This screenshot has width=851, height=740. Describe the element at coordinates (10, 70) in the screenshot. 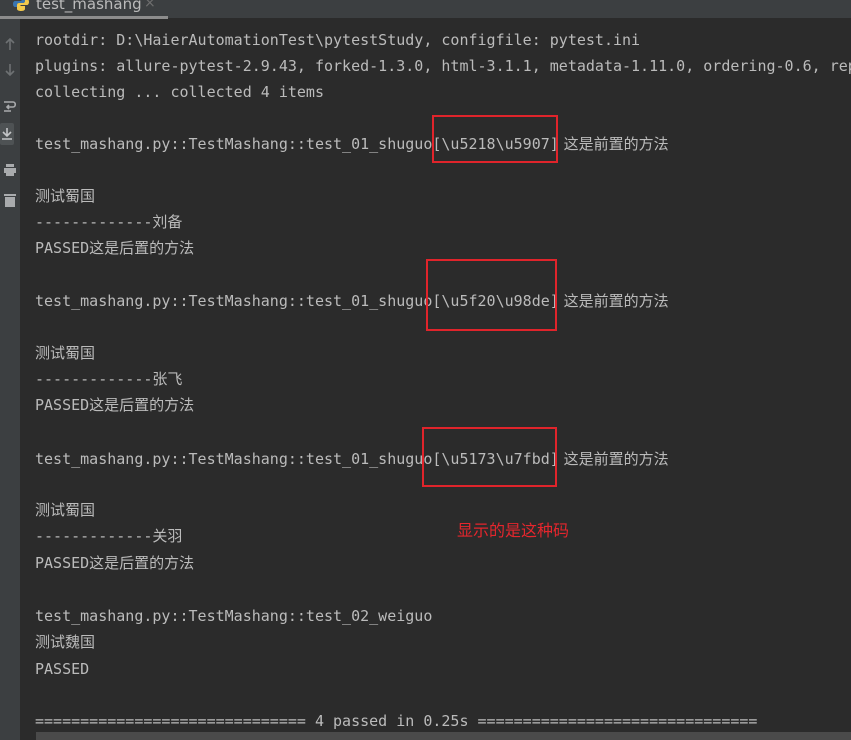

I see `arrow-down-icon` at that location.